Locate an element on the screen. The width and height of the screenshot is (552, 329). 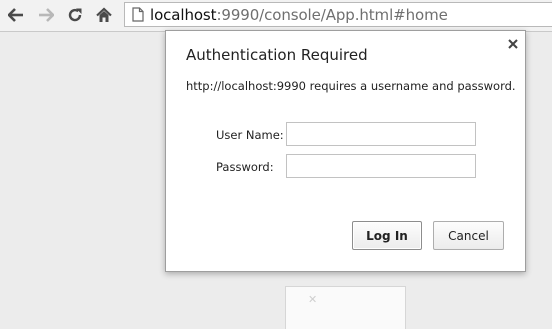
back-button is located at coordinates (16, 15).